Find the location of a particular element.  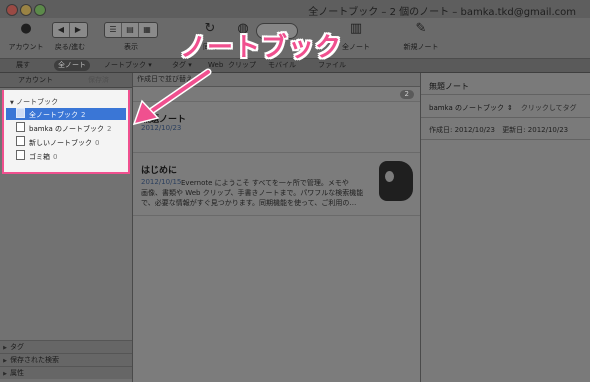

zoom-window-button is located at coordinates (40, 10).